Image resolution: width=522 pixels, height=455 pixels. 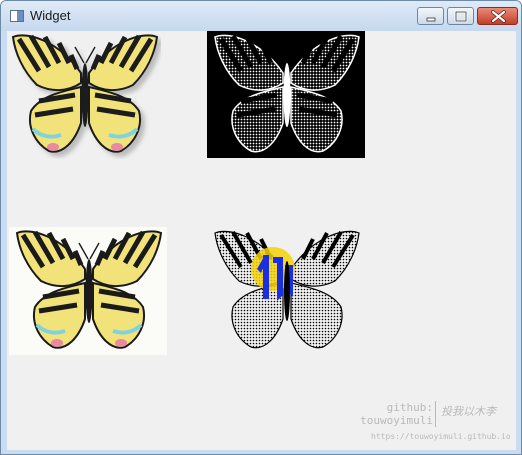 I want to click on butterfly-image-inverted, so click(x=286, y=94).